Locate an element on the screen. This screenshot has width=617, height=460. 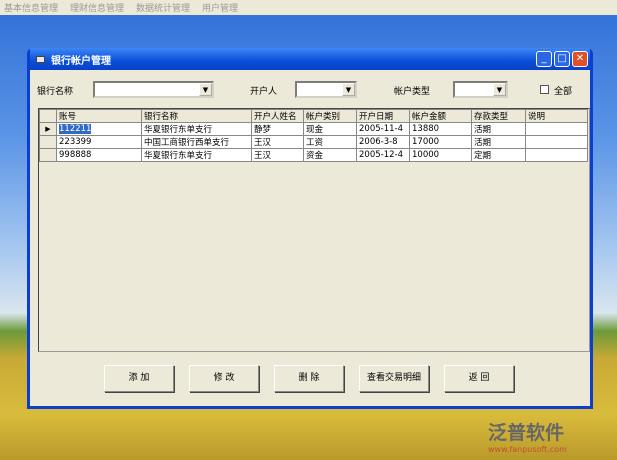
owner-combo: ▼ is located at coordinates (326, 89).